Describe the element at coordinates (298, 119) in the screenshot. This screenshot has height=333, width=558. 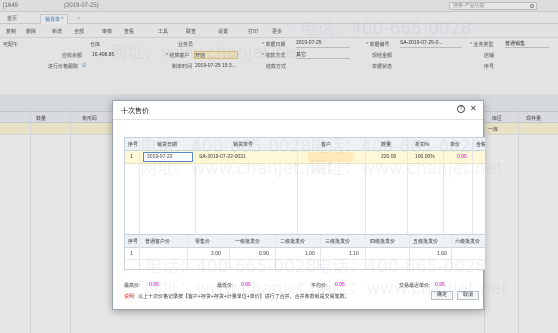
I see `title-divider` at that location.